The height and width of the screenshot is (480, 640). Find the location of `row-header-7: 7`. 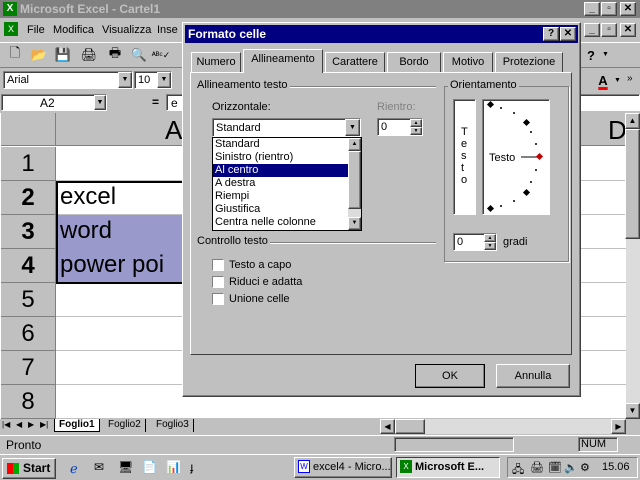

row-header-7: 7 is located at coordinates (28, 368).